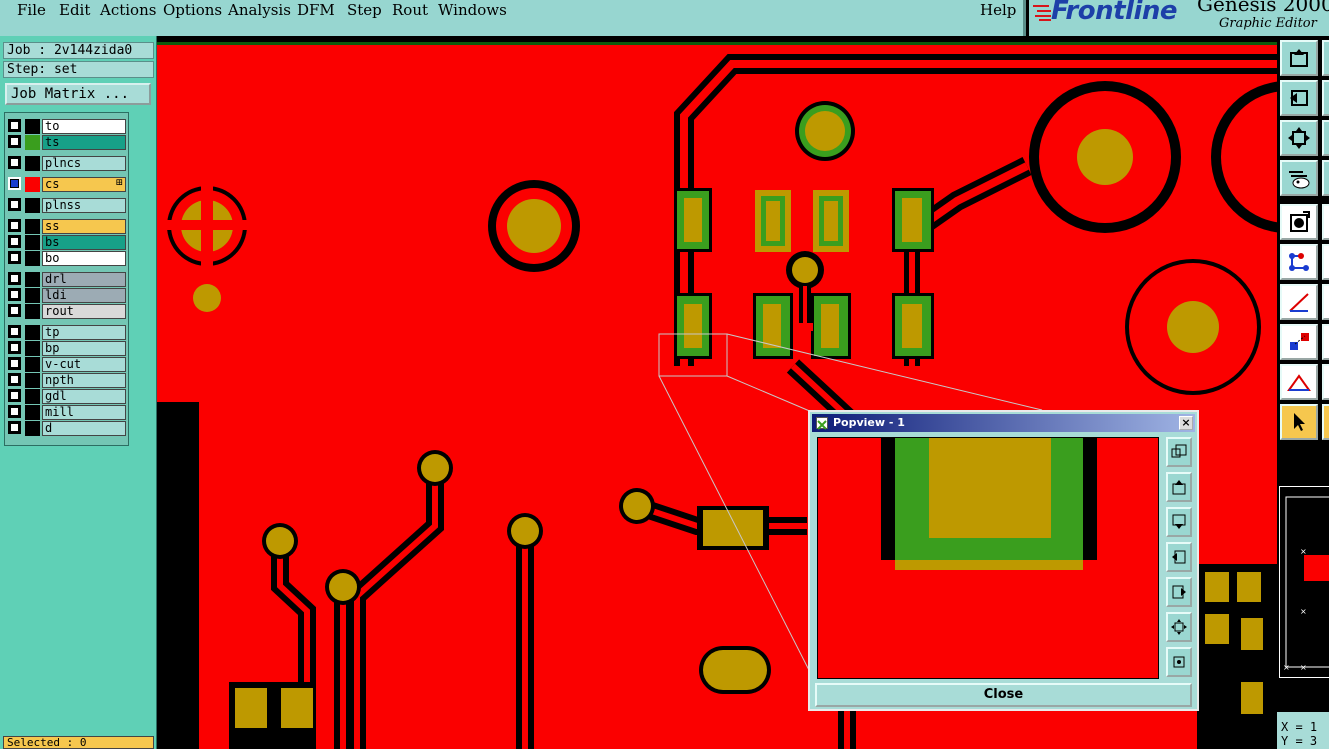 The image size is (1329, 749). Describe the element at coordinates (31, 10) in the screenshot. I see `menu-file: File` at that location.